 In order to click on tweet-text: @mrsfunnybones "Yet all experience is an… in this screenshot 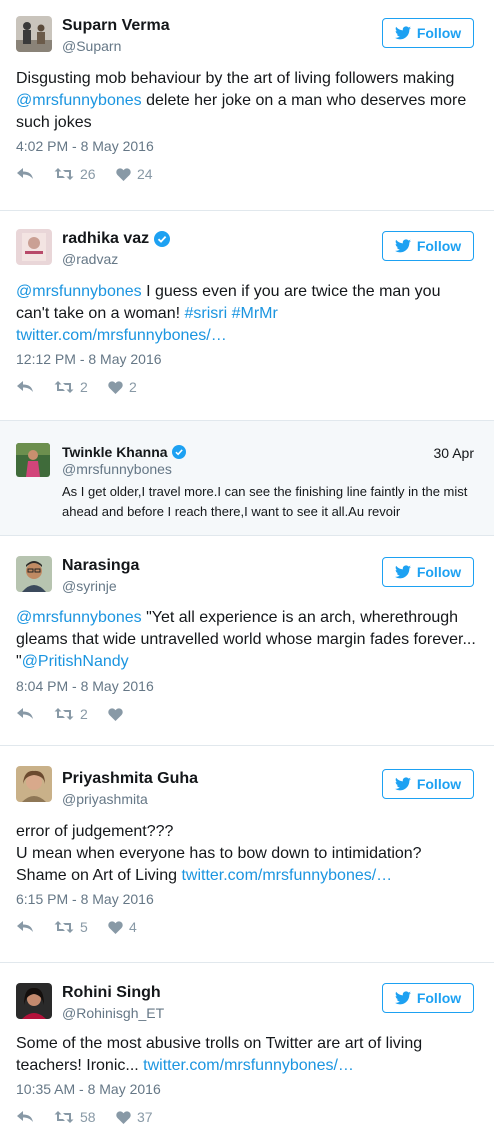, I will do `click(246, 639)`.